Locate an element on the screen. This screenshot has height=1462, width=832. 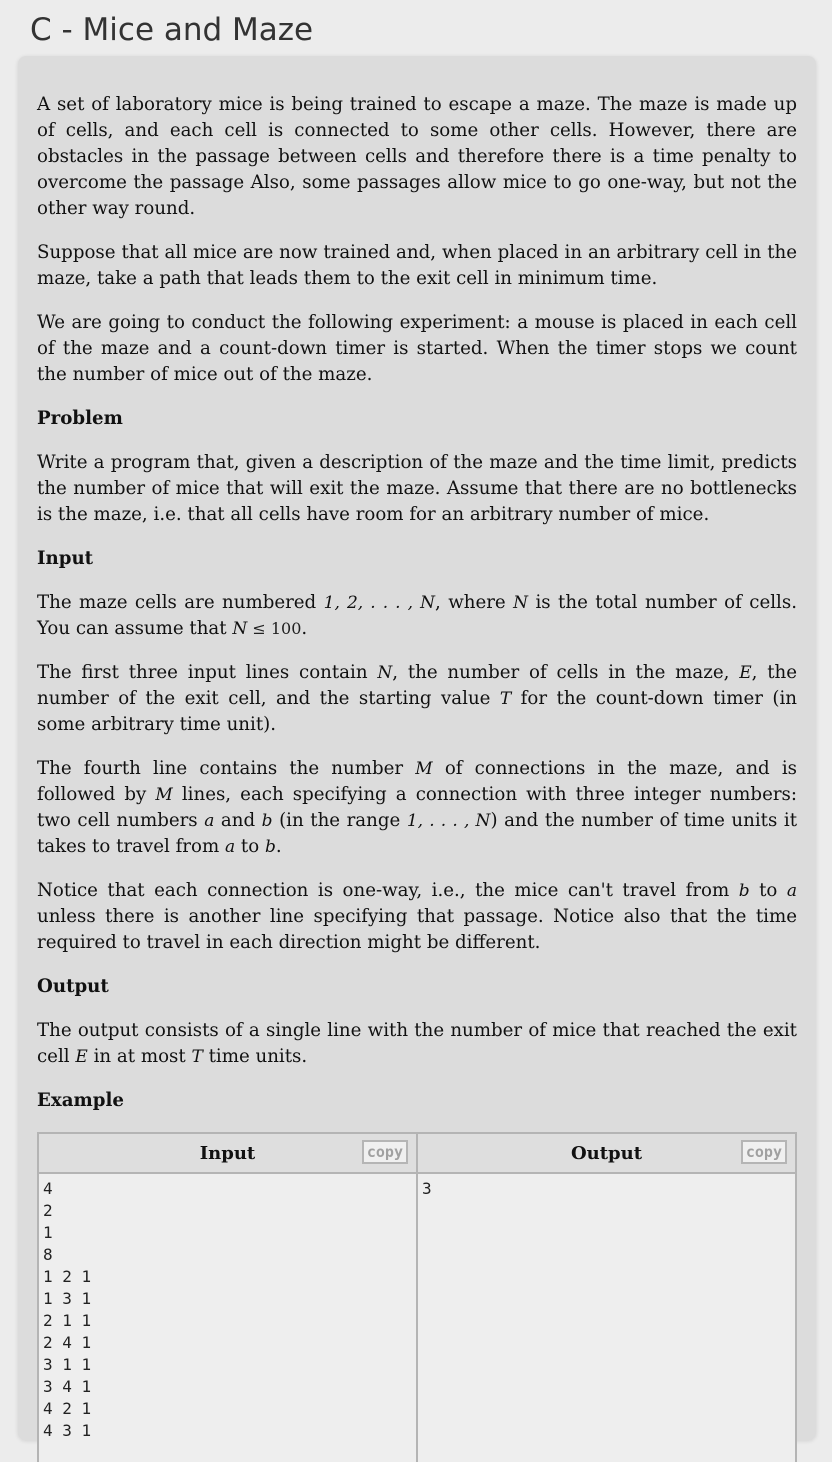
text-segment: , the number of cells in the maze, is located at coordinates (566, 672).